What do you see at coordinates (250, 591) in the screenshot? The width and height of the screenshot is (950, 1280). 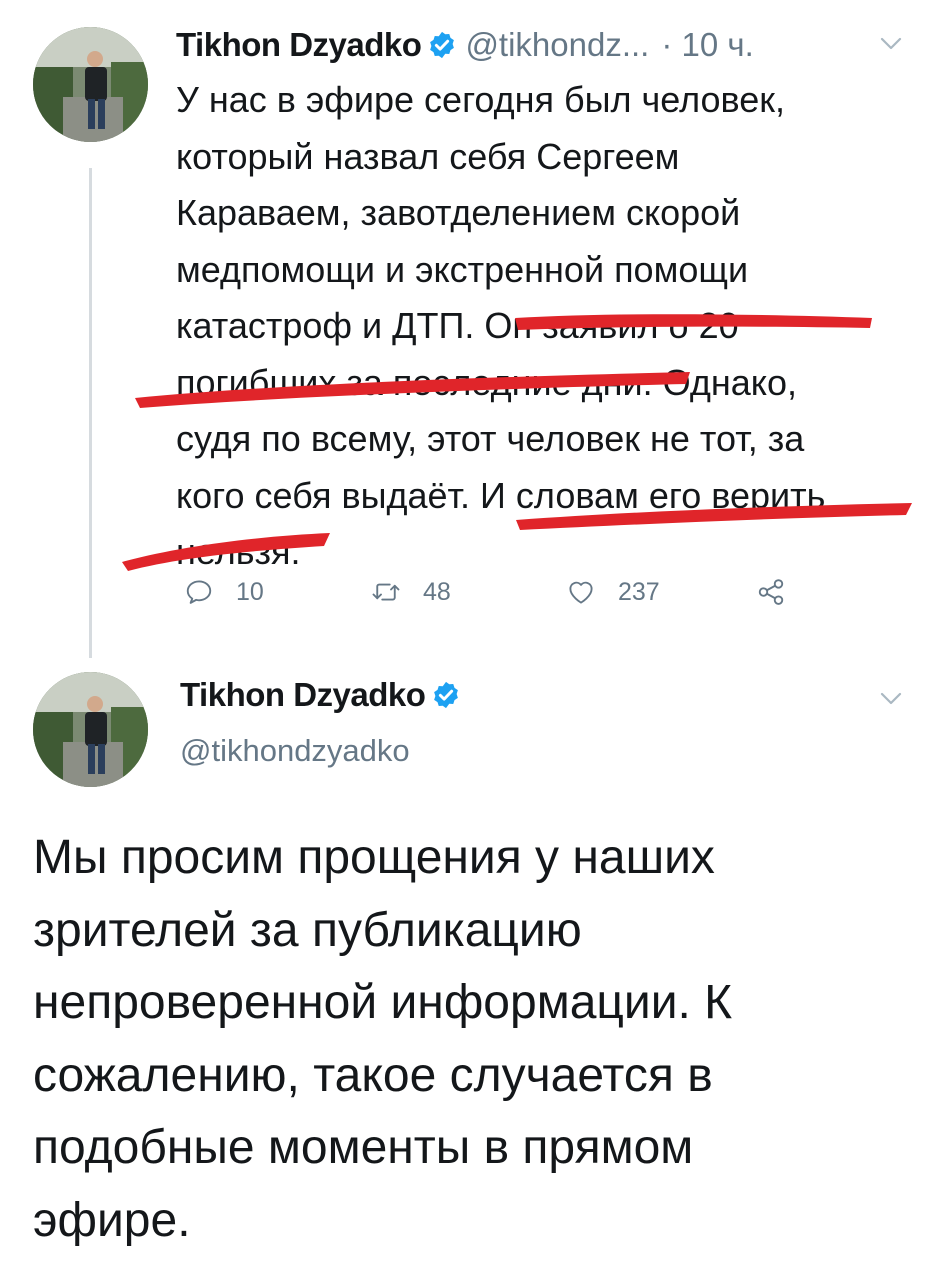 I see `reply-count: 10` at bounding box center [250, 591].